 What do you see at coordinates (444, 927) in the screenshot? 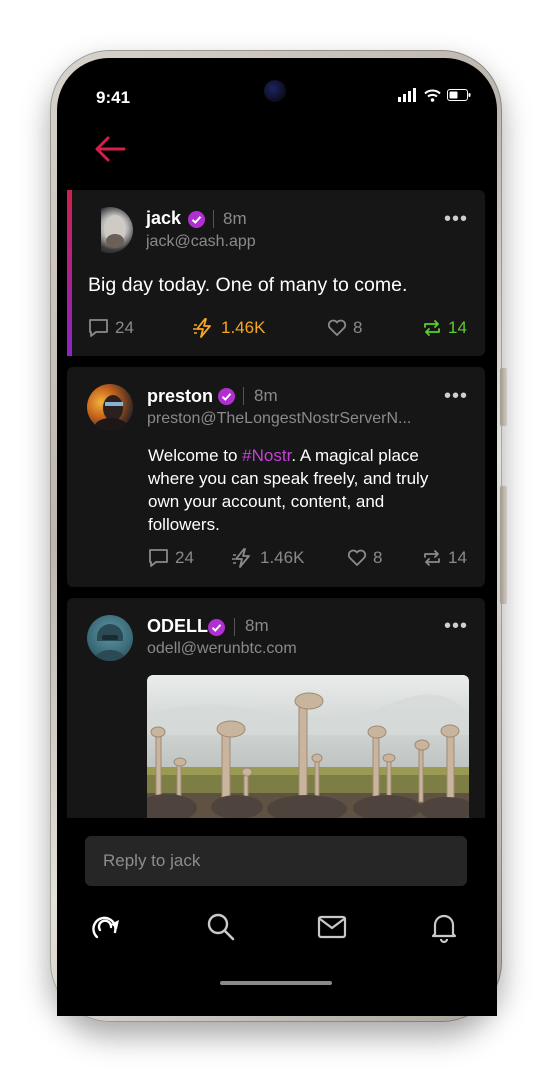
I see `notifications-icon` at bounding box center [444, 927].